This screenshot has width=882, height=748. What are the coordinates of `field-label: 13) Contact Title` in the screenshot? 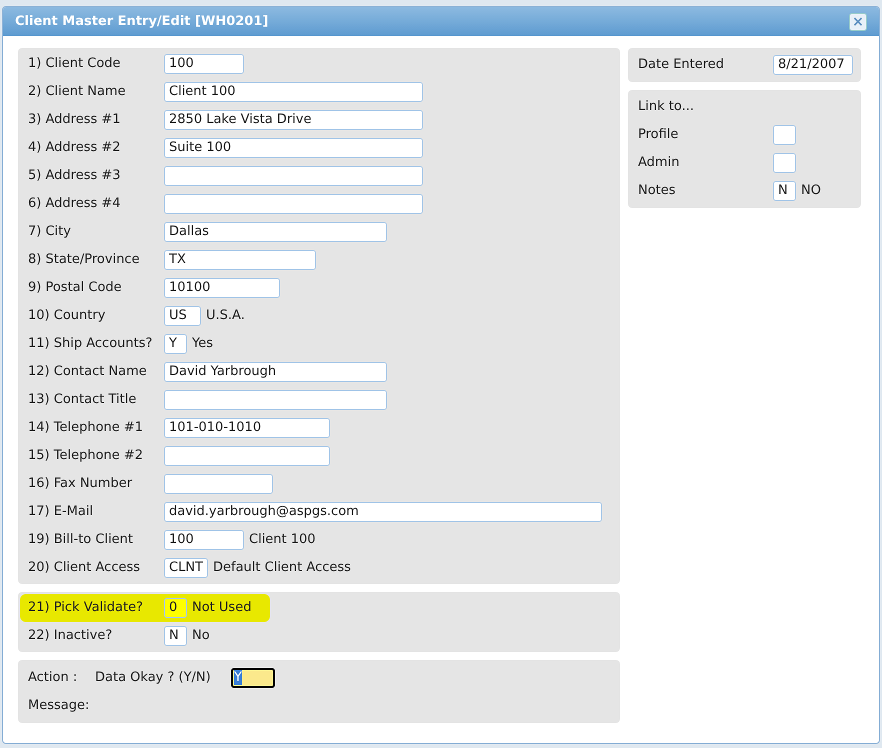 It's located at (83, 400).